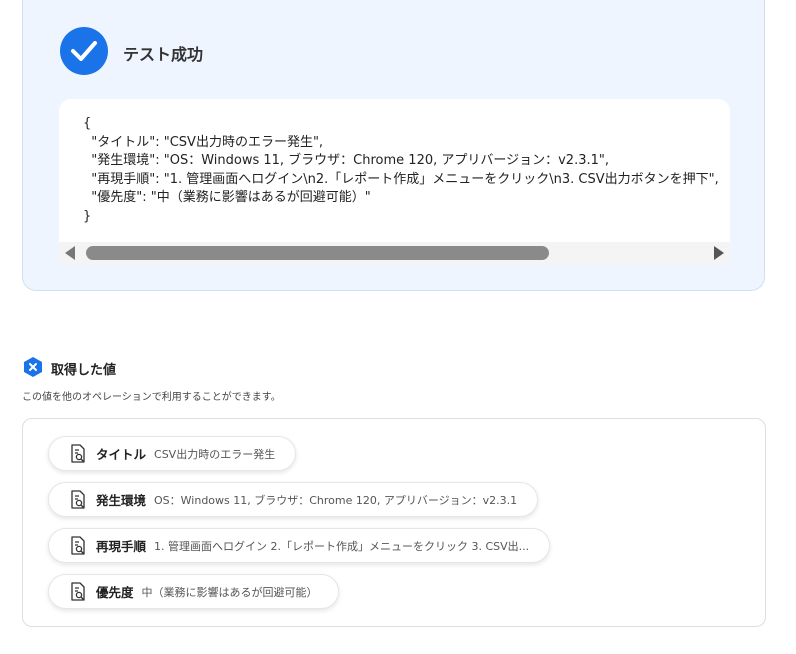 The image size is (796, 654). I want to click on acquired-values-title: 取得した値, so click(84, 370).